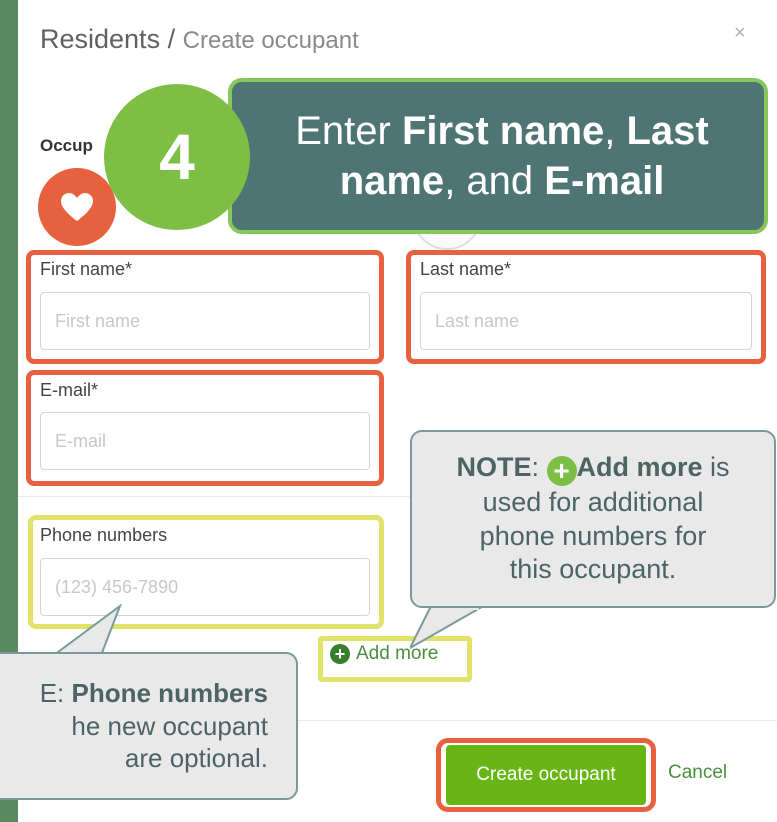  Describe the element at coordinates (593, 535) in the screenshot. I see `note-line-3: phone numbers for` at that location.